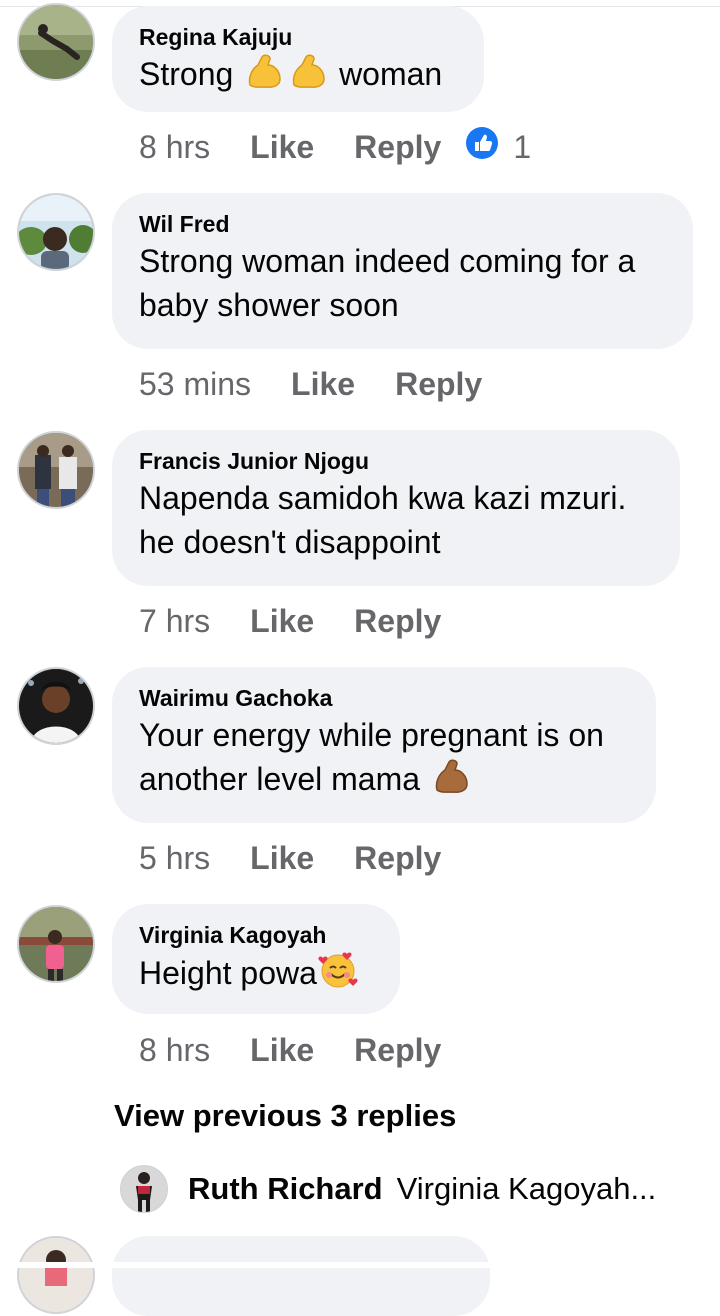 This screenshot has width=720, height=1316. What do you see at coordinates (482, 147) in the screenshot?
I see `thumbs-up-icon` at bounding box center [482, 147].